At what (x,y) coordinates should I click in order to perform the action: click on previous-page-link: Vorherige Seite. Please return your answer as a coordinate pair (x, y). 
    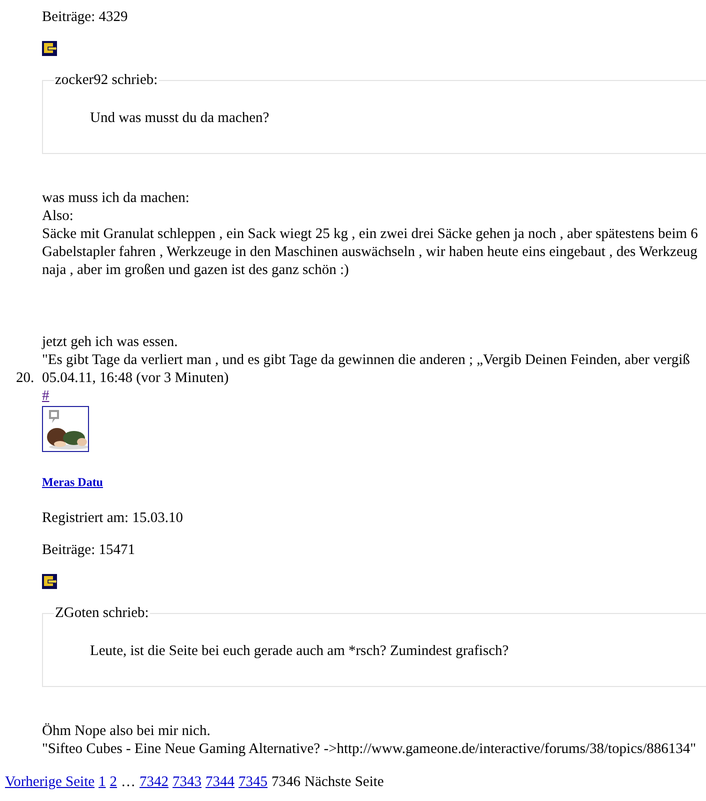
    Looking at the image, I should click on (50, 782).